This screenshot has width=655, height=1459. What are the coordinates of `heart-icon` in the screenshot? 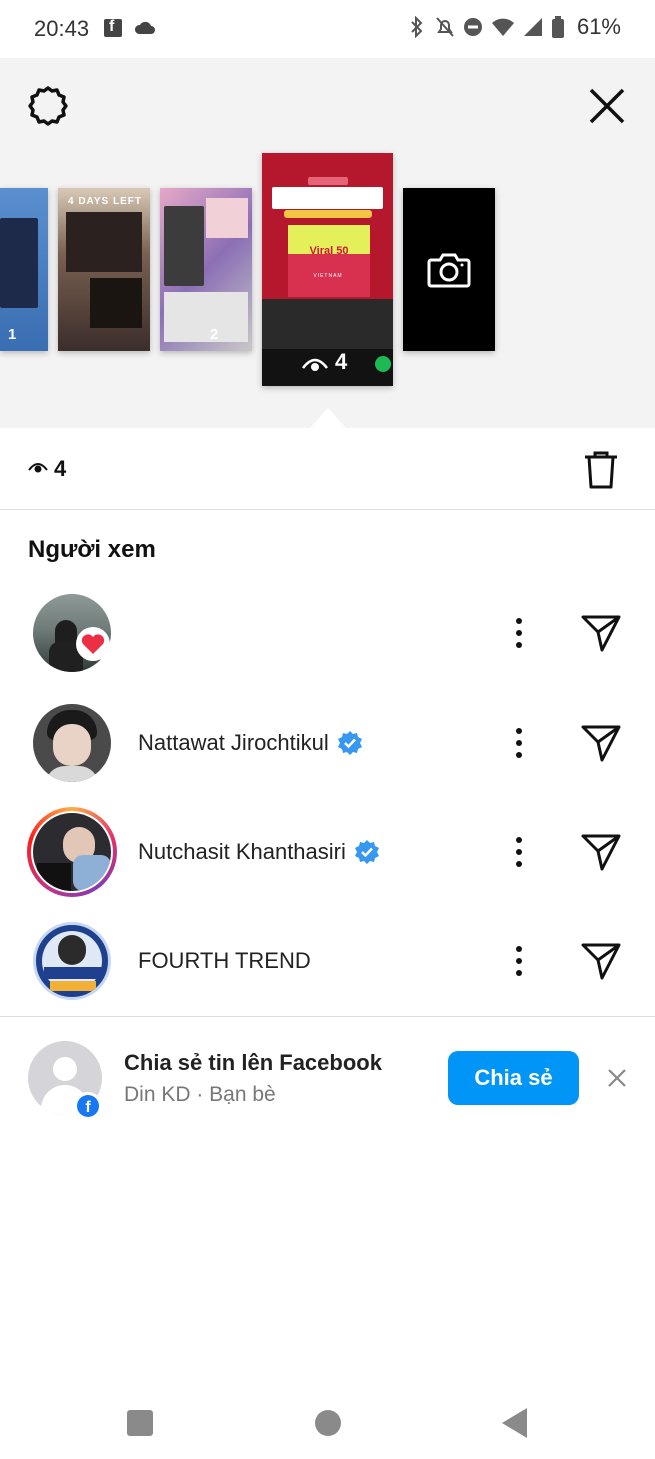 It's located at (93, 644).